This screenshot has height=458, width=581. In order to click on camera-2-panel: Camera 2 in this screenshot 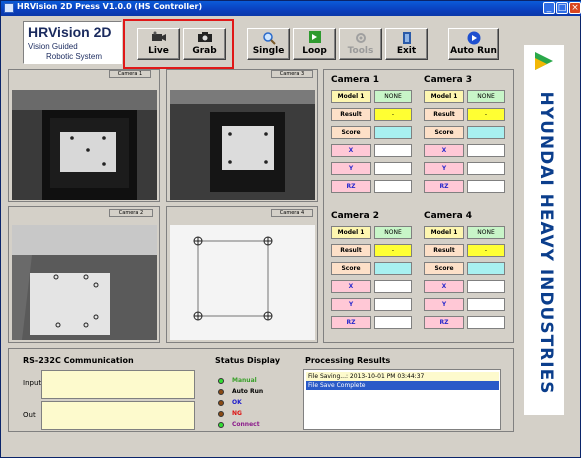, I will do `click(84, 274)`.